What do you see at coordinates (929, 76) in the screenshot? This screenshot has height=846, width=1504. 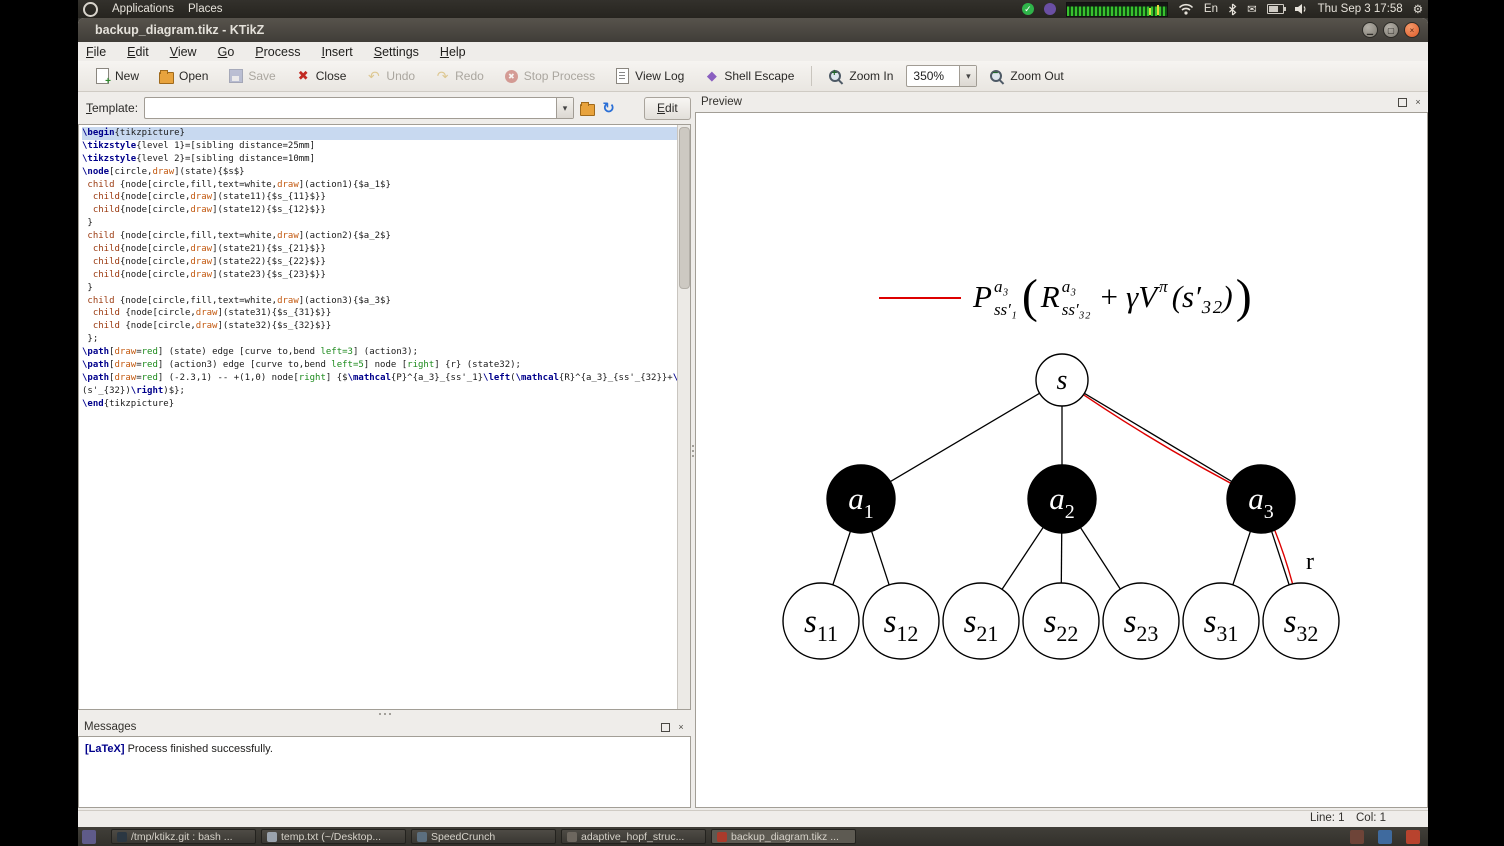 I see `zoom-level-value: 350%` at bounding box center [929, 76].